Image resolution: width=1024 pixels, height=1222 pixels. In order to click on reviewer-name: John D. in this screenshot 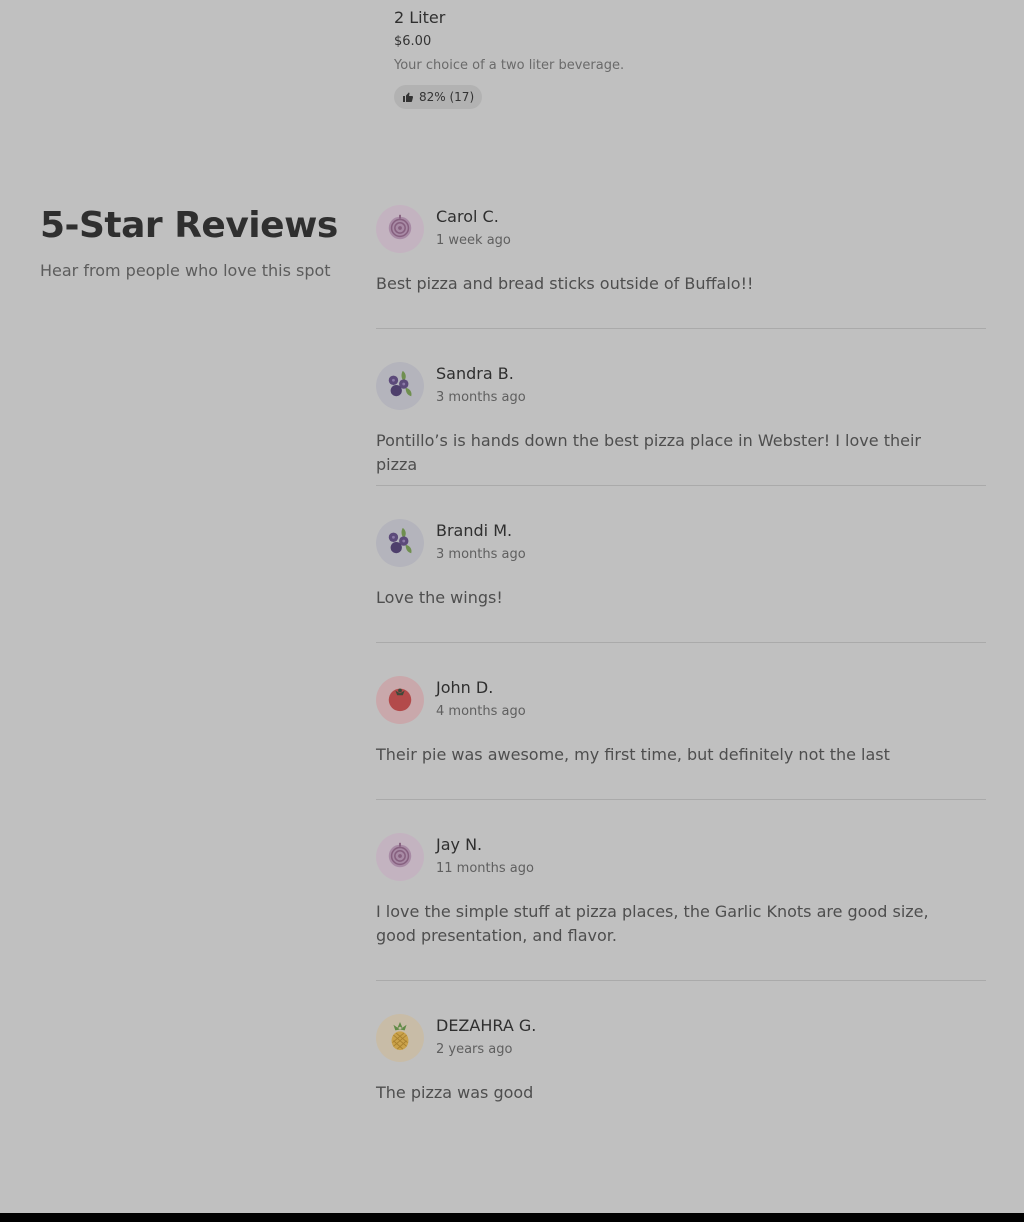, I will do `click(465, 687)`.